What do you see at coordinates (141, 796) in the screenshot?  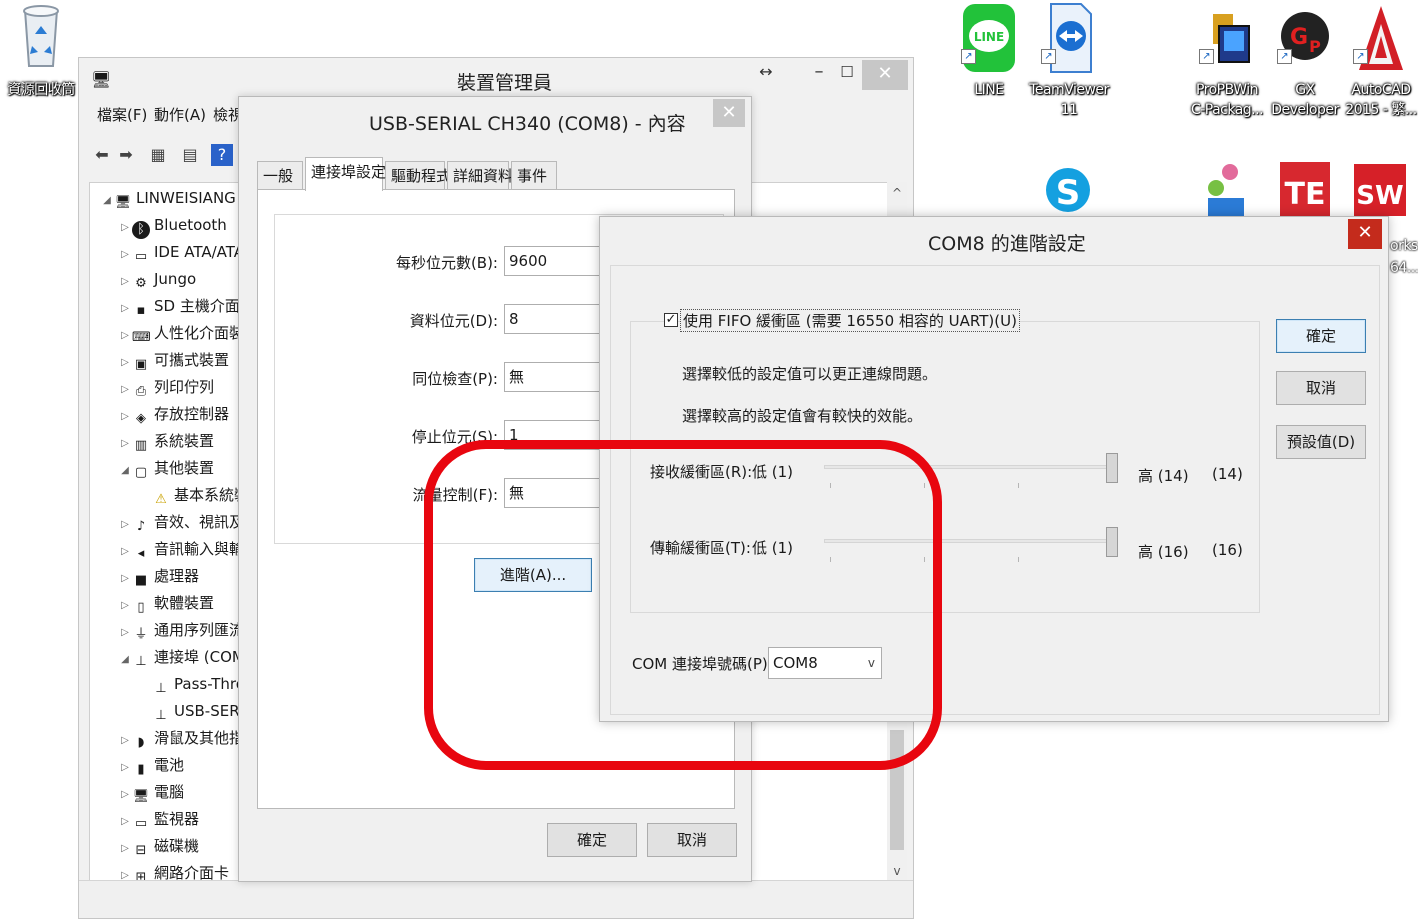 I see `computer-icon: 🖥` at bounding box center [141, 796].